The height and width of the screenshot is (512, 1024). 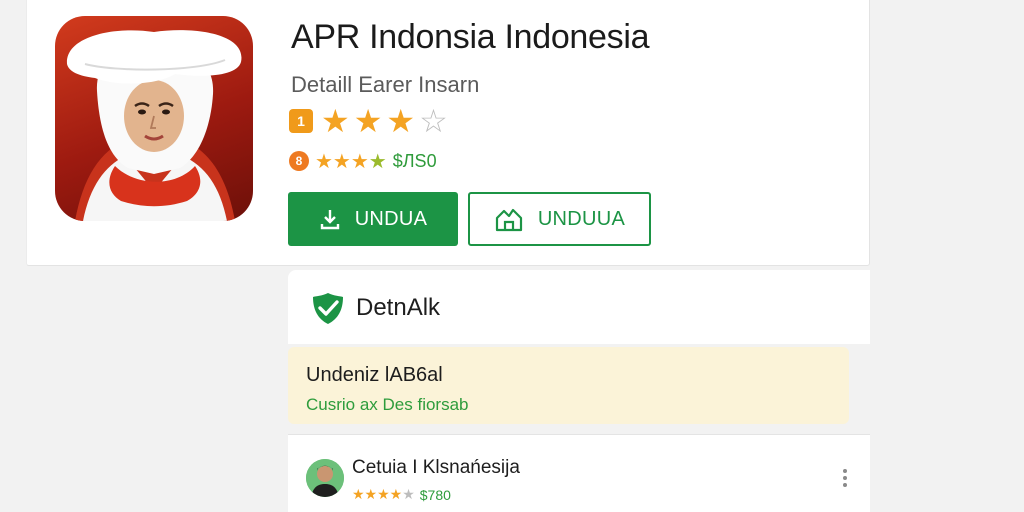 I want to click on review-stars-icon: ★★★★★, so click(x=383, y=494).